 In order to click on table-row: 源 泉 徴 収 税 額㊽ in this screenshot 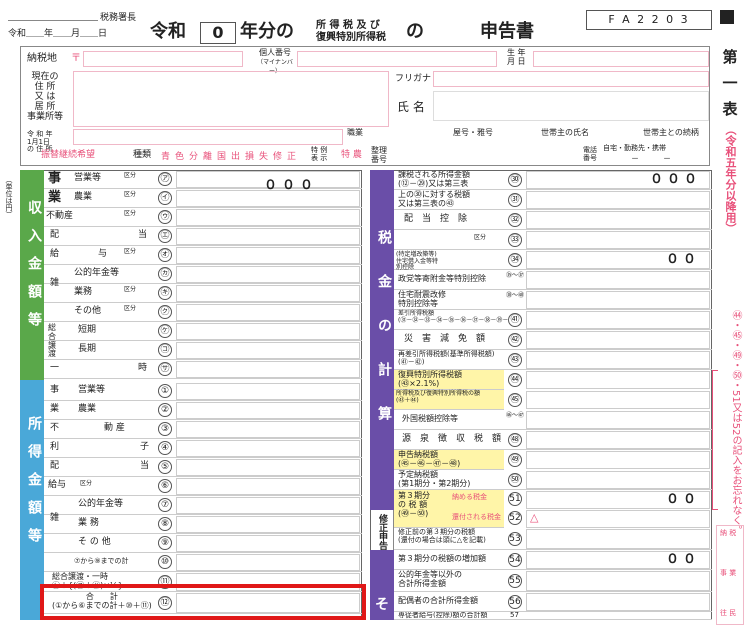, I will do `click(553, 440)`.